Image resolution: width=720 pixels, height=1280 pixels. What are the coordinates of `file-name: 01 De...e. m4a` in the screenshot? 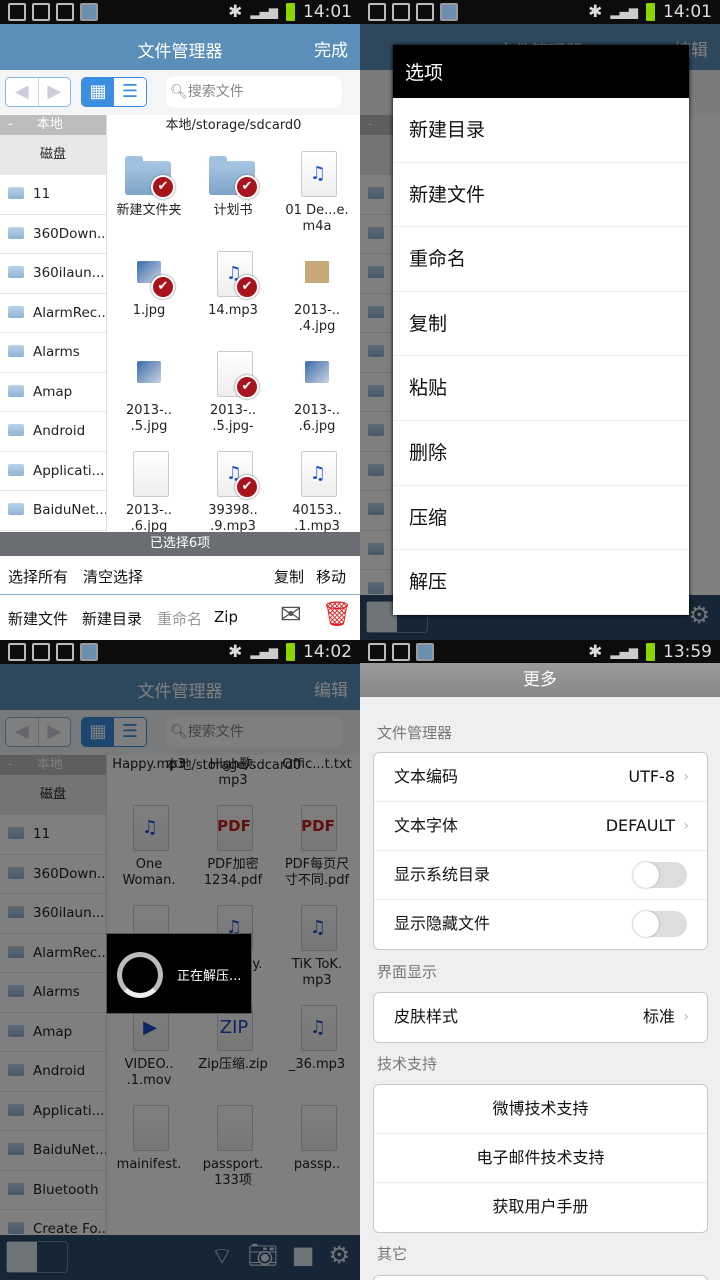 It's located at (317, 218).